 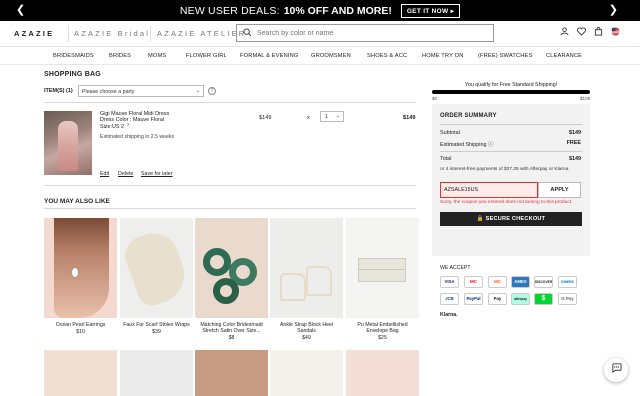 What do you see at coordinates (468, 116) in the screenshot?
I see `summary-title: ORDER SUMMARY` at bounding box center [468, 116].